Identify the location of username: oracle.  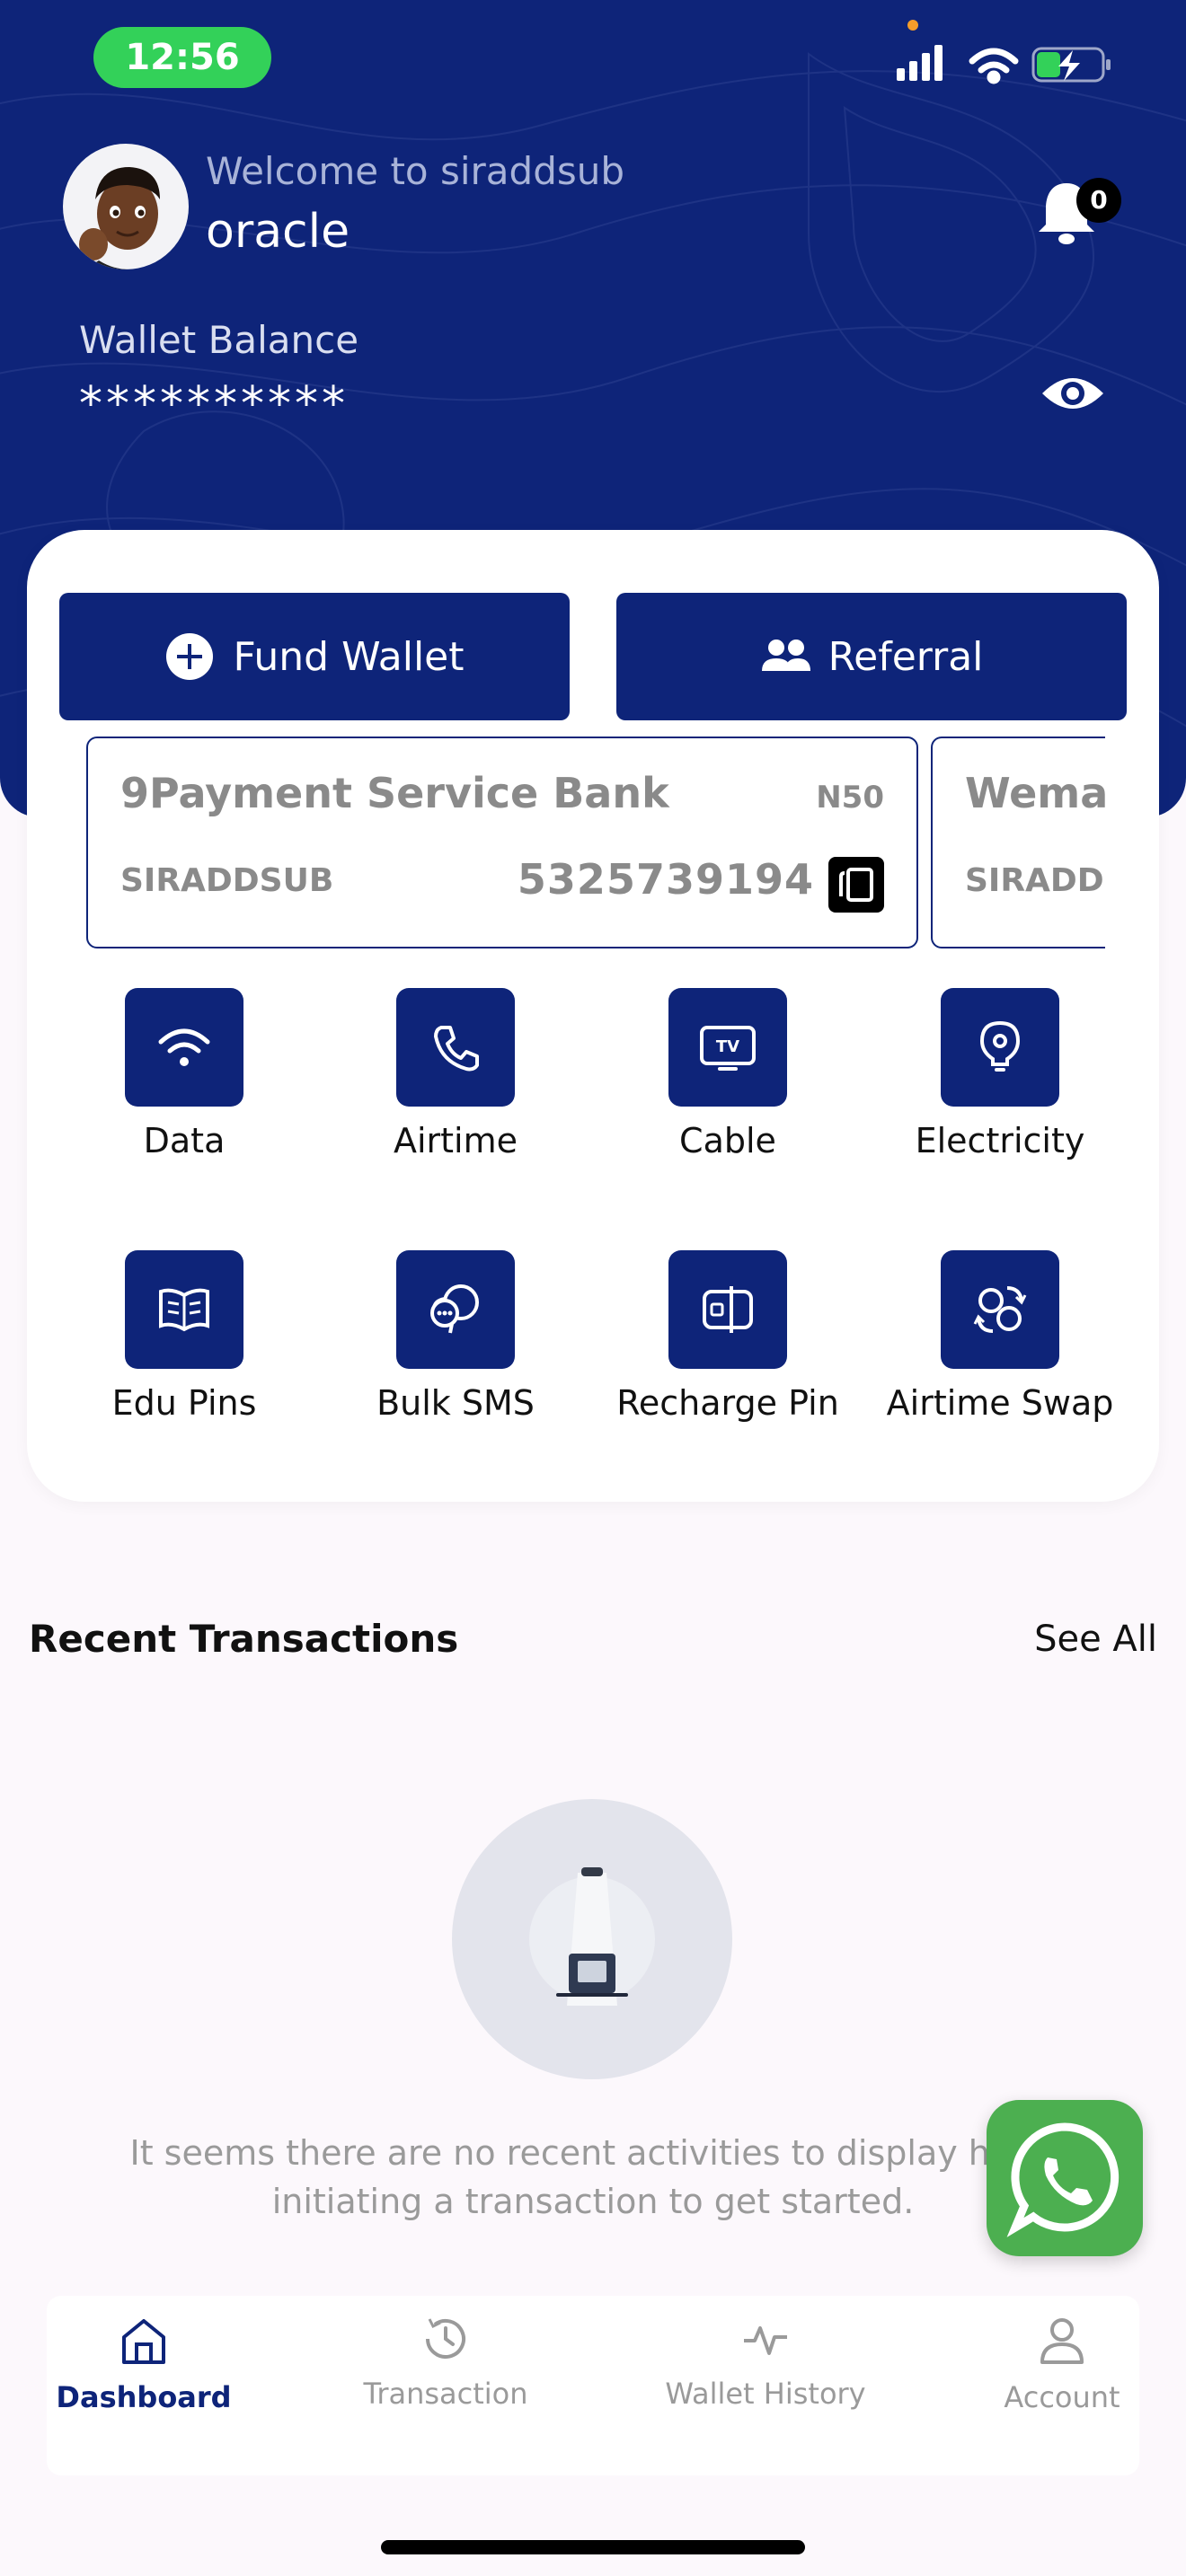
(278, 232).